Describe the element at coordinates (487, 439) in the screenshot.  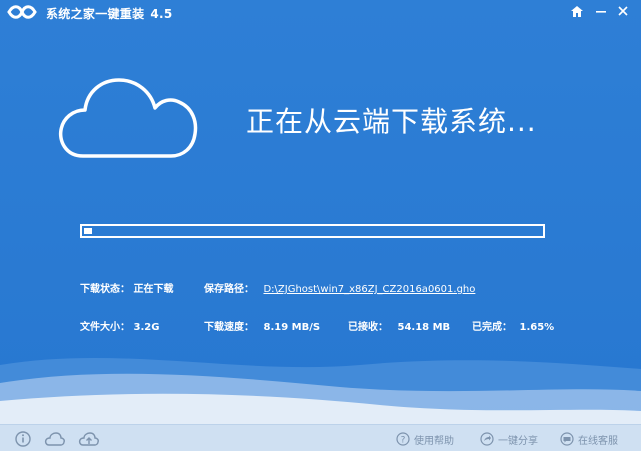
I see `share-icon` at that location.